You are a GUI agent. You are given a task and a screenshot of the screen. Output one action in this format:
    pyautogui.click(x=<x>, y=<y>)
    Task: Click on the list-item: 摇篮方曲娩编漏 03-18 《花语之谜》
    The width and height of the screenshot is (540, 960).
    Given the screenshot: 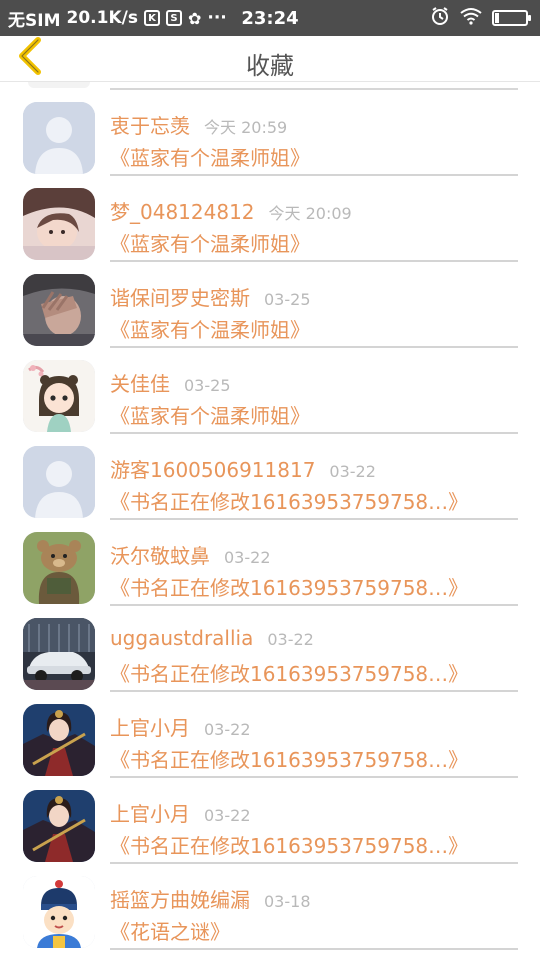 What is the action you would take?
    pyautogui.click(x=270, y=903)
    